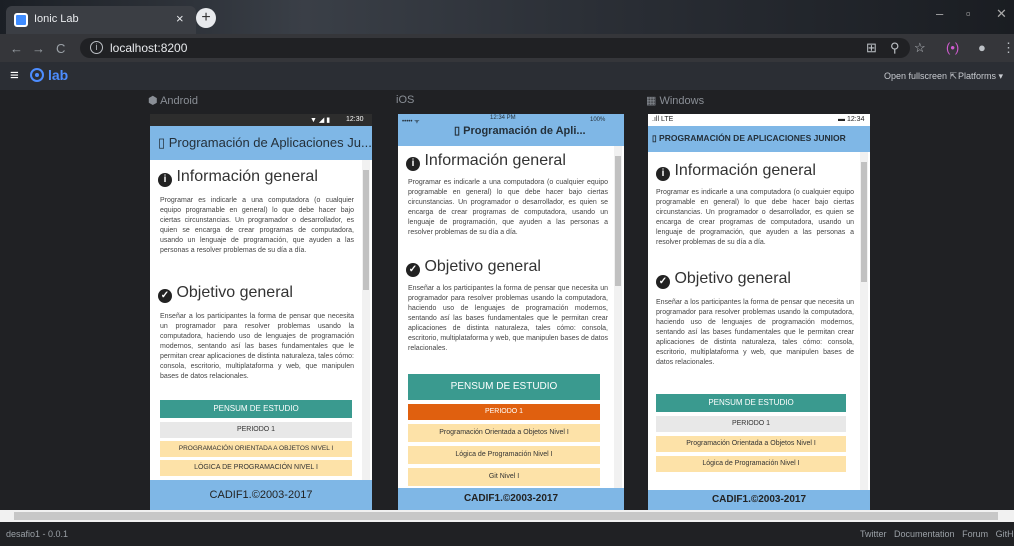 Image resolution: width=1014 pixels, height=546 pixels. What do you see at coordinates (871, 48) in the screenshot?
I see `translate-icon: ⊞` at bounding box center [871, 48].